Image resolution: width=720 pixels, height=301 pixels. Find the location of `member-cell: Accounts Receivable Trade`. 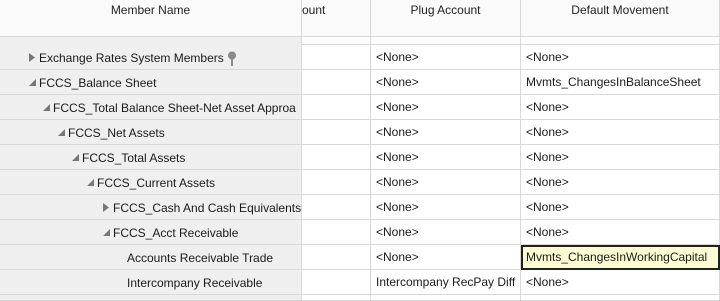

member-cell: Accounts Receivable Trade is located at coordinates (151, 257).